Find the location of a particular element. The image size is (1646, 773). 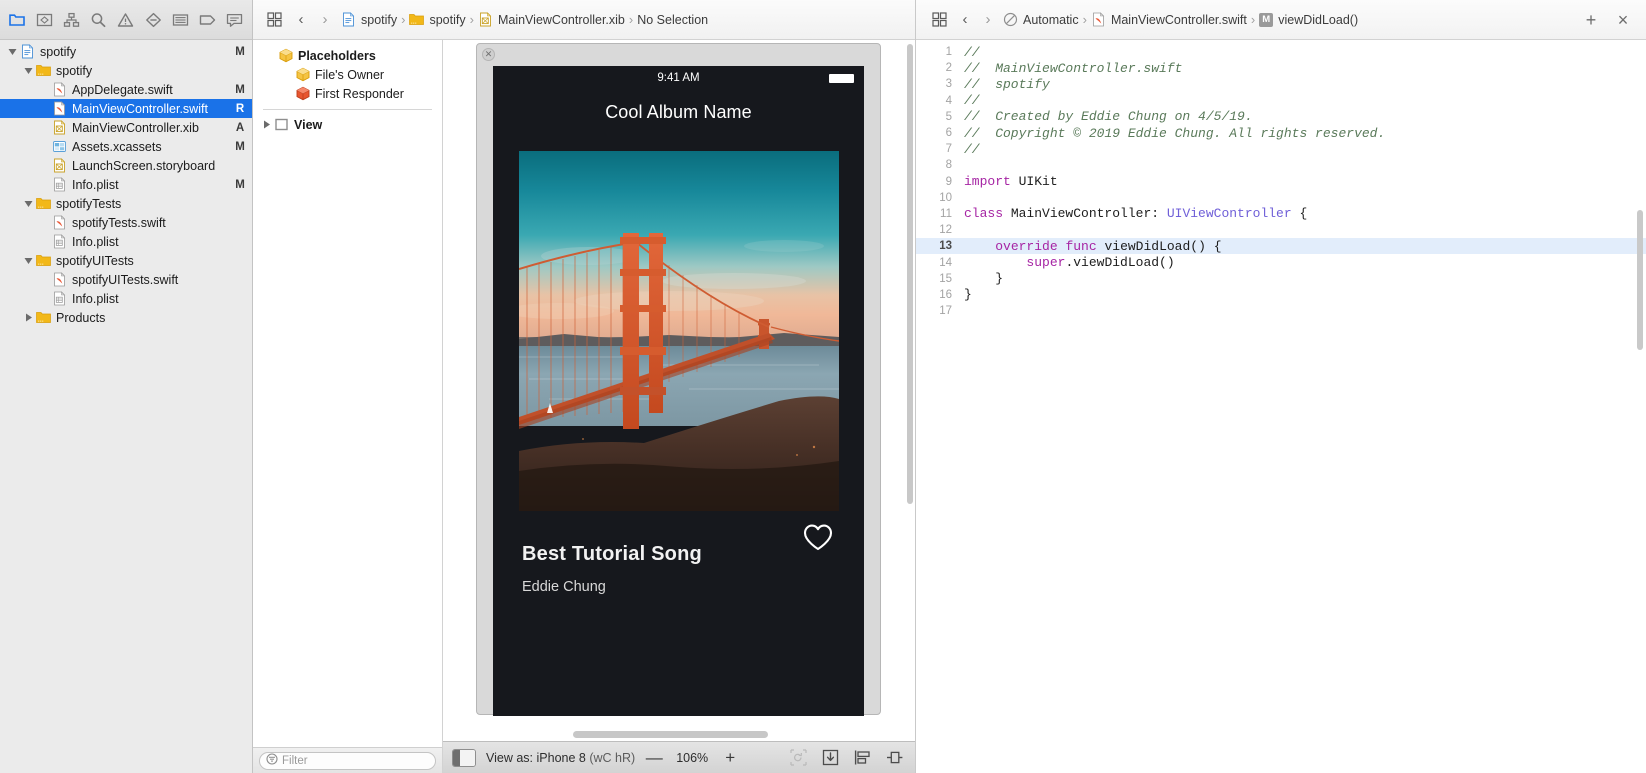

outline-row: Placeholders is located at coordinates (347, 55).